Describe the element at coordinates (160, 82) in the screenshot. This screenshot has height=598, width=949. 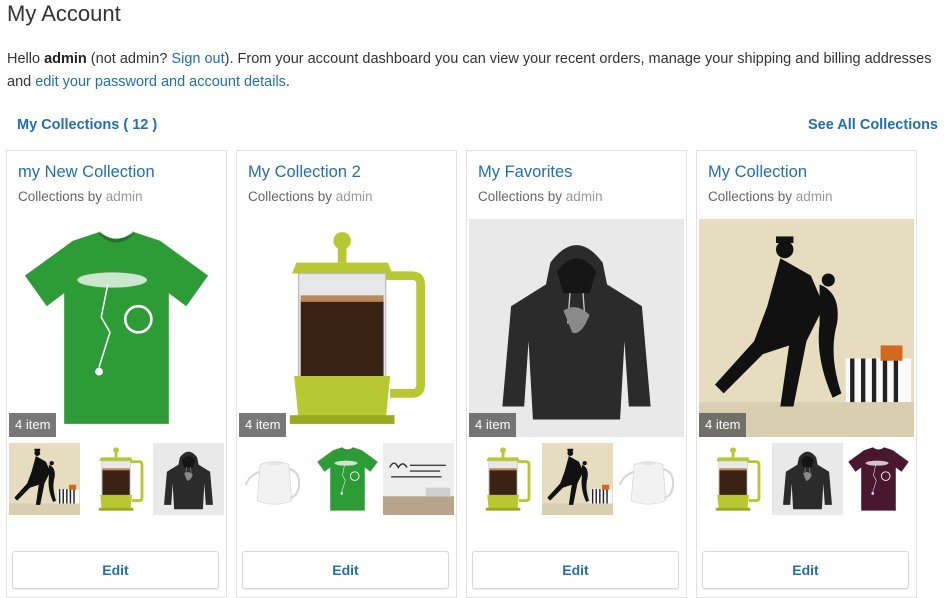
I see `edit-account-link: edit your password and account details` at that location.